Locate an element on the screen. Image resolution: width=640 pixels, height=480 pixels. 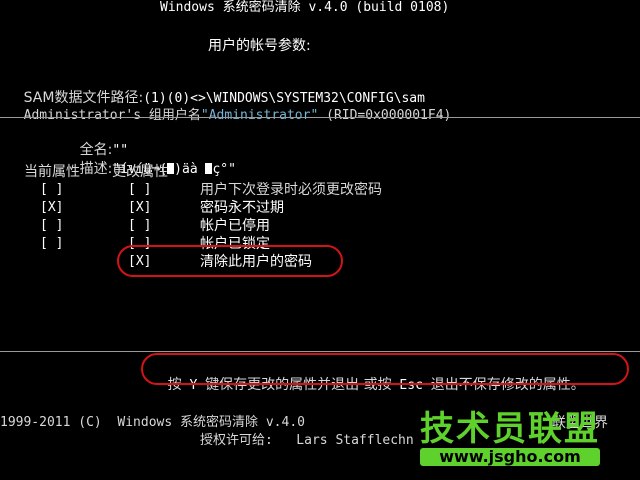
header-change-attributes: 更改属性 is located at coordinates (140, 172).